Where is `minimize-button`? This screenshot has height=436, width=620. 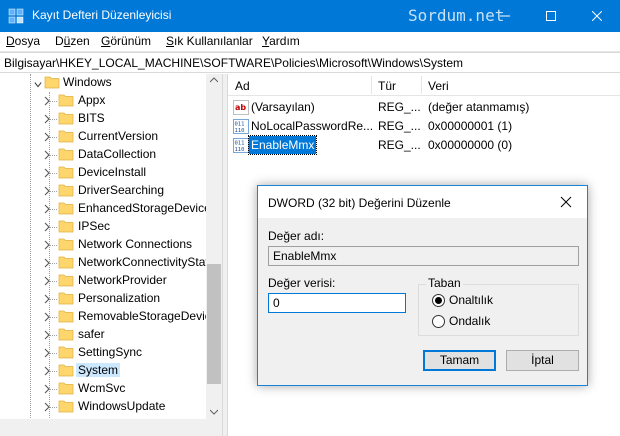
minimize-button is located at coordinates (505, 16).